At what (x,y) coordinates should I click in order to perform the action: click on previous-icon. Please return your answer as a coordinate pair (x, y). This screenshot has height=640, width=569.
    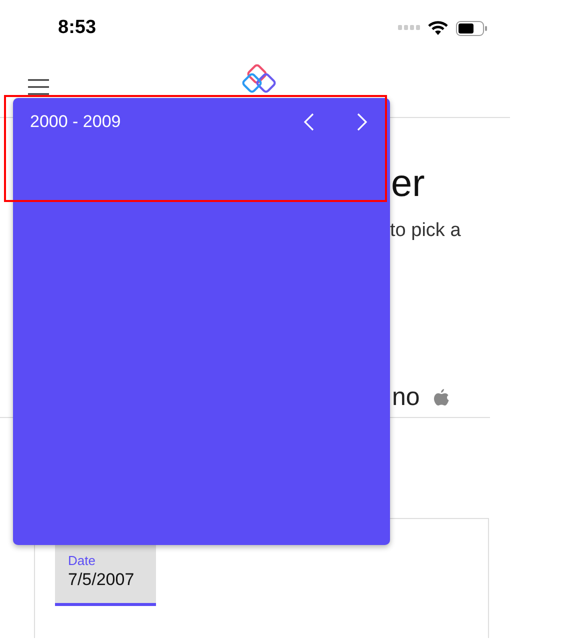
    Looking at the image, I should click on (308, 122).